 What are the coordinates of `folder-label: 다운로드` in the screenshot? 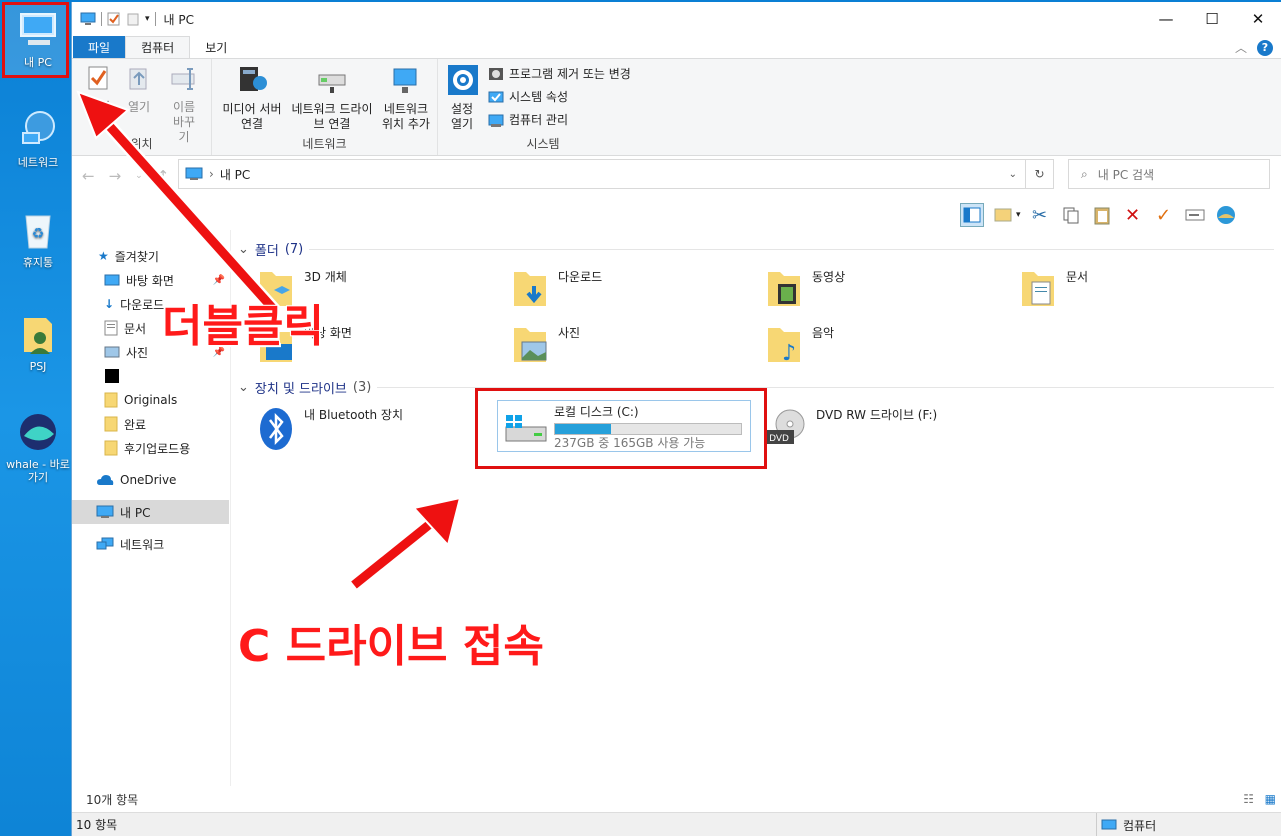 It's located at (580, 277).